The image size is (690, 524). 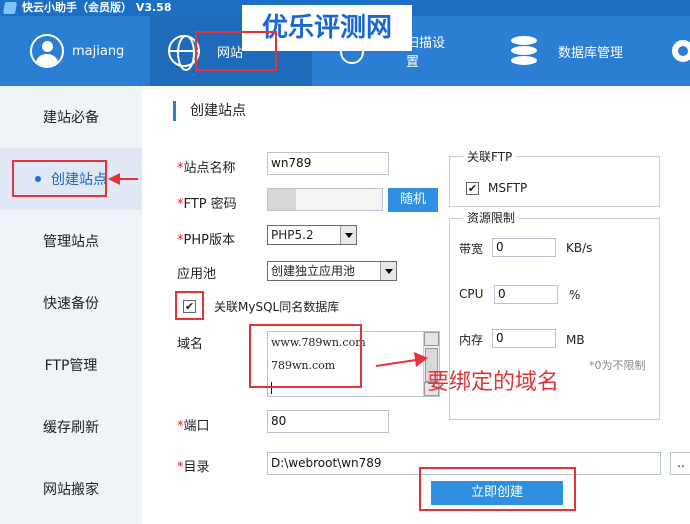 I want to click on site-name-label: *站点名称, so click(x=206, y=168).